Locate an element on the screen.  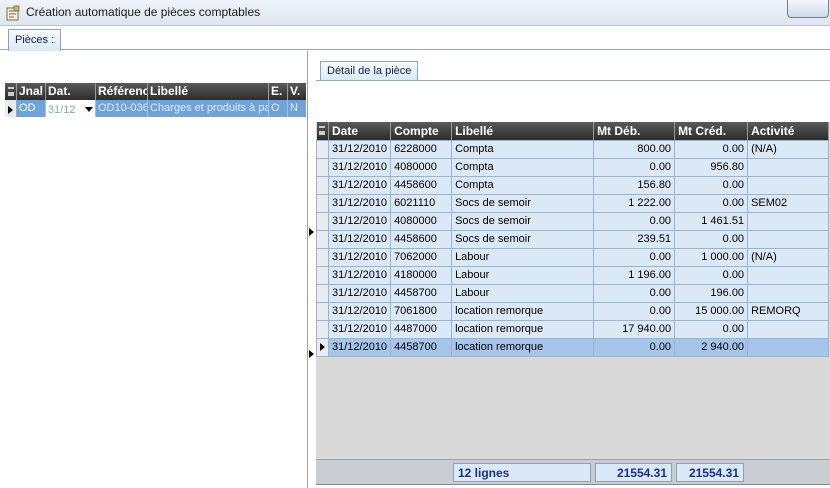
cell-libelle: Charges et produits à pa is located at coordinates (208, 108).